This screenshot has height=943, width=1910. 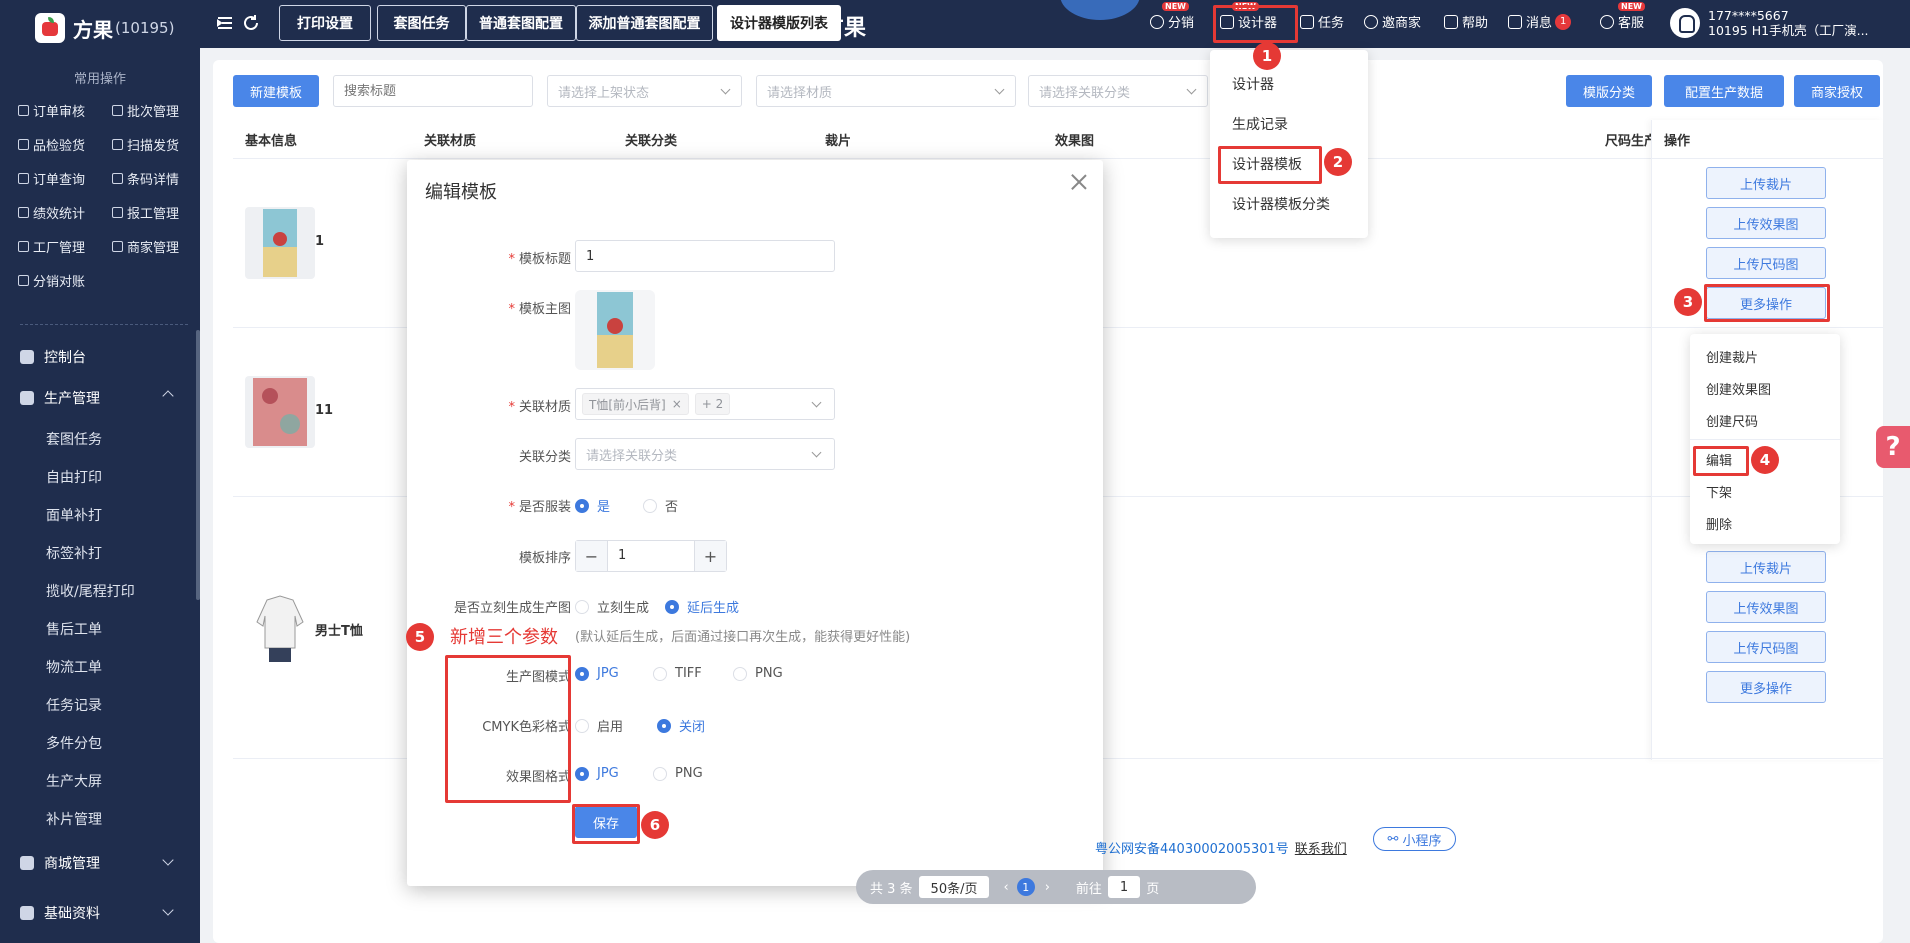 What do you see at coordinates (1765, 523) in the screenshot?
I see `dd-delete: 删除` at bounding box center [1765, 523].